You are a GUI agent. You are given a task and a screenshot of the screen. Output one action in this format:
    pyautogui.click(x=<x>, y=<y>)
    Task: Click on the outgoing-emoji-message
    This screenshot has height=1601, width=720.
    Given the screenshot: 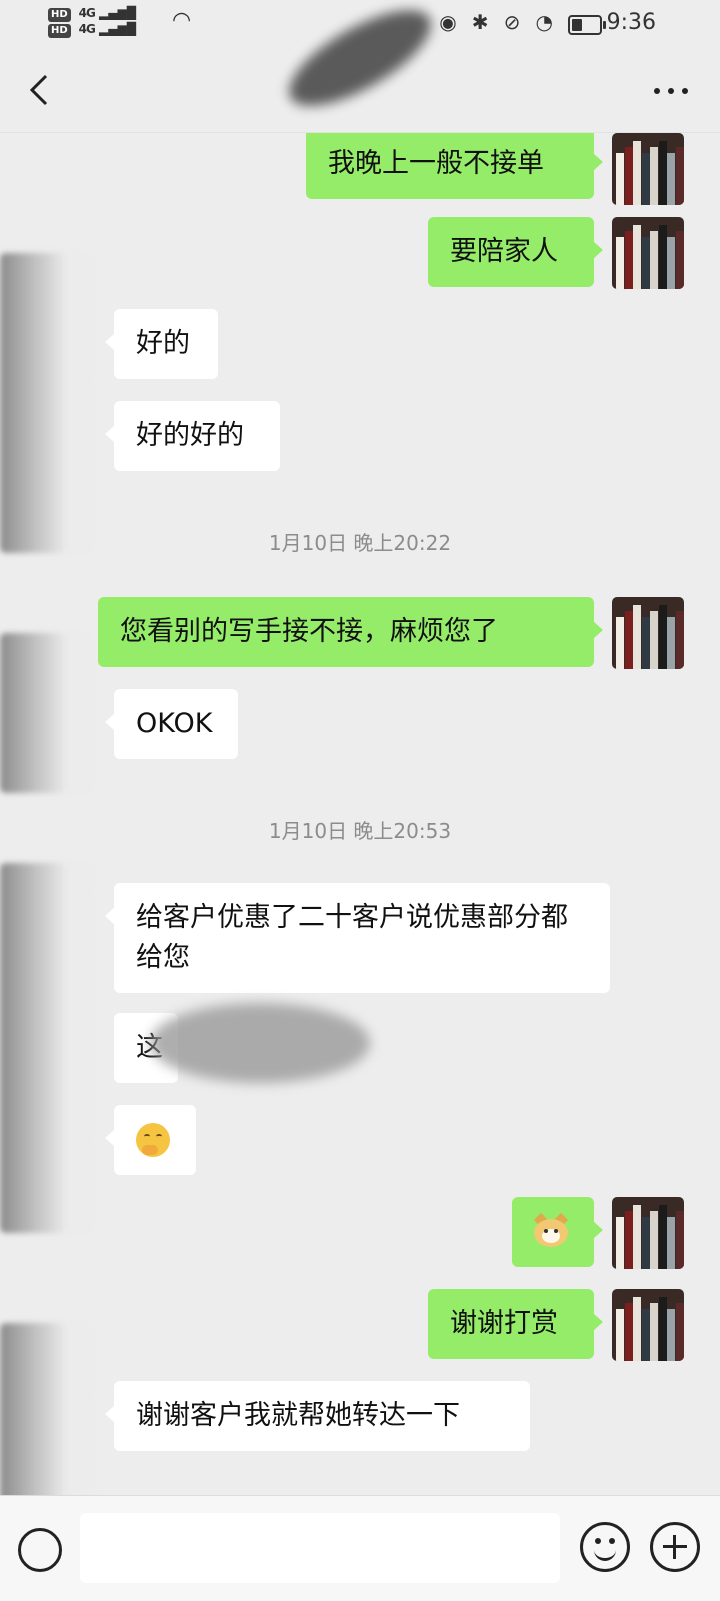 What is the action you would take?
    pyautogui.click(x=557, y=1232)
    